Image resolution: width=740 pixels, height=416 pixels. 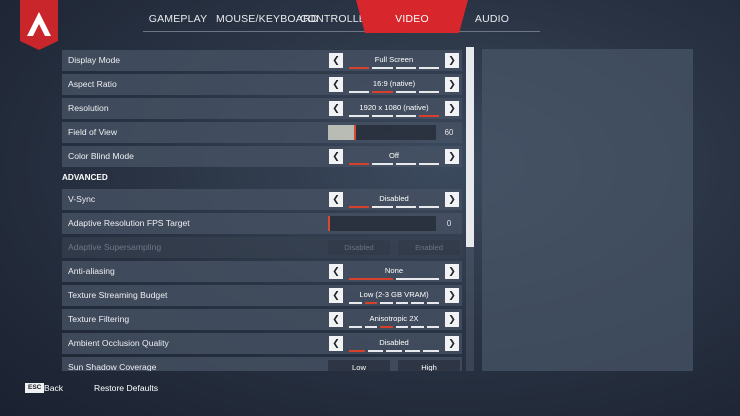 I want to click on setting-label: Adaptive Resolution FPS Target, so click(x=129, y=223).